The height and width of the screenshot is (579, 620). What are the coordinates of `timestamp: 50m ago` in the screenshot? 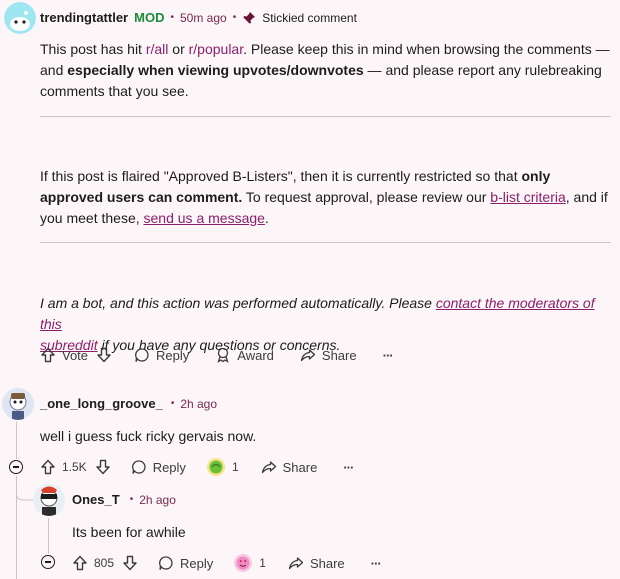 It's located at (203, 18).